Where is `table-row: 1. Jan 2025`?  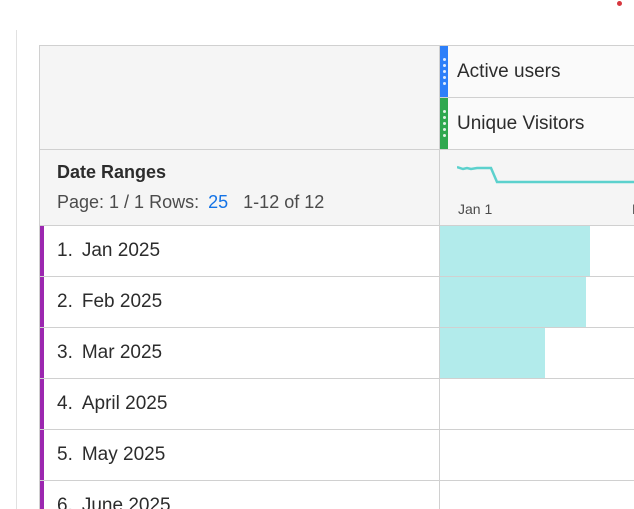 table-row: 1. Jan 2025 is located at coordinates (337, 251).